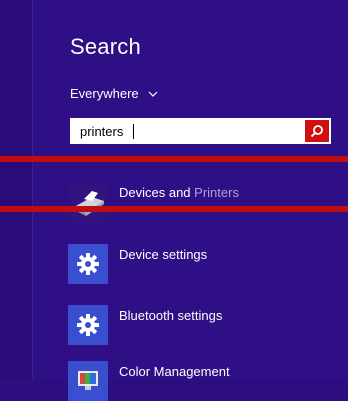  What do you see at coordinates (153, 94) in the screenshot?
I see `chevron-down-icon` at bounding box center [153, 94].